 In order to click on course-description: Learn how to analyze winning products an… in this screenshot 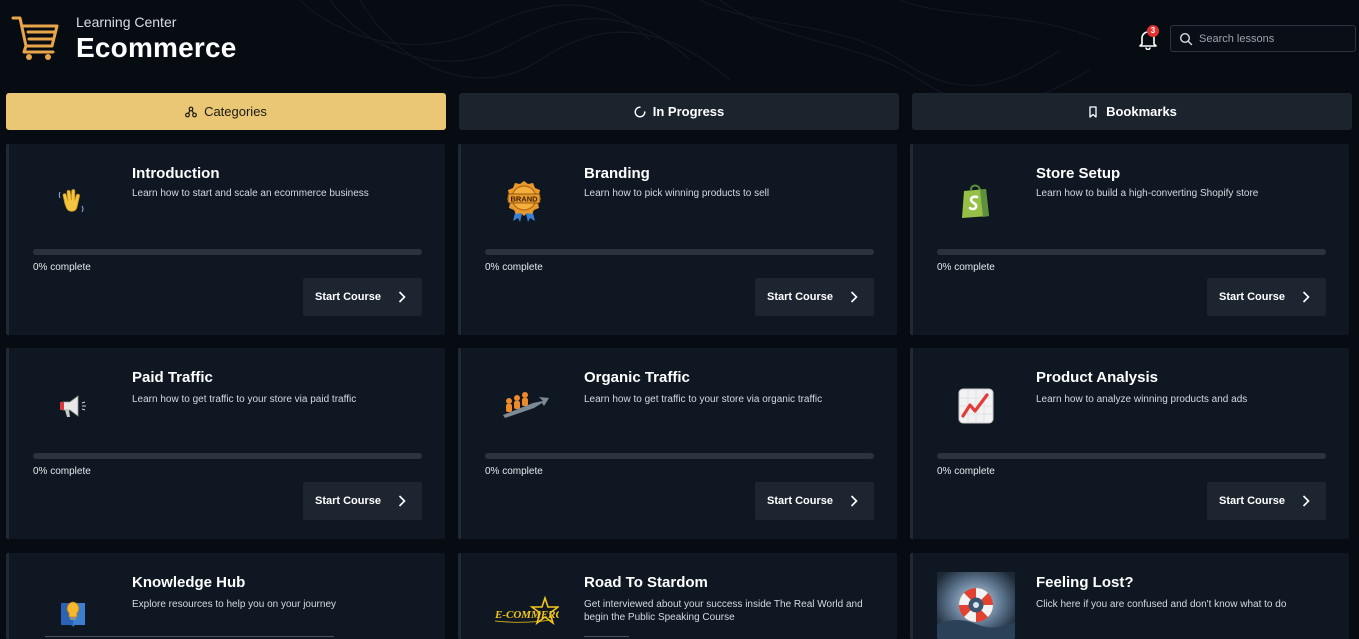, I will do `click(1142, 399)`.